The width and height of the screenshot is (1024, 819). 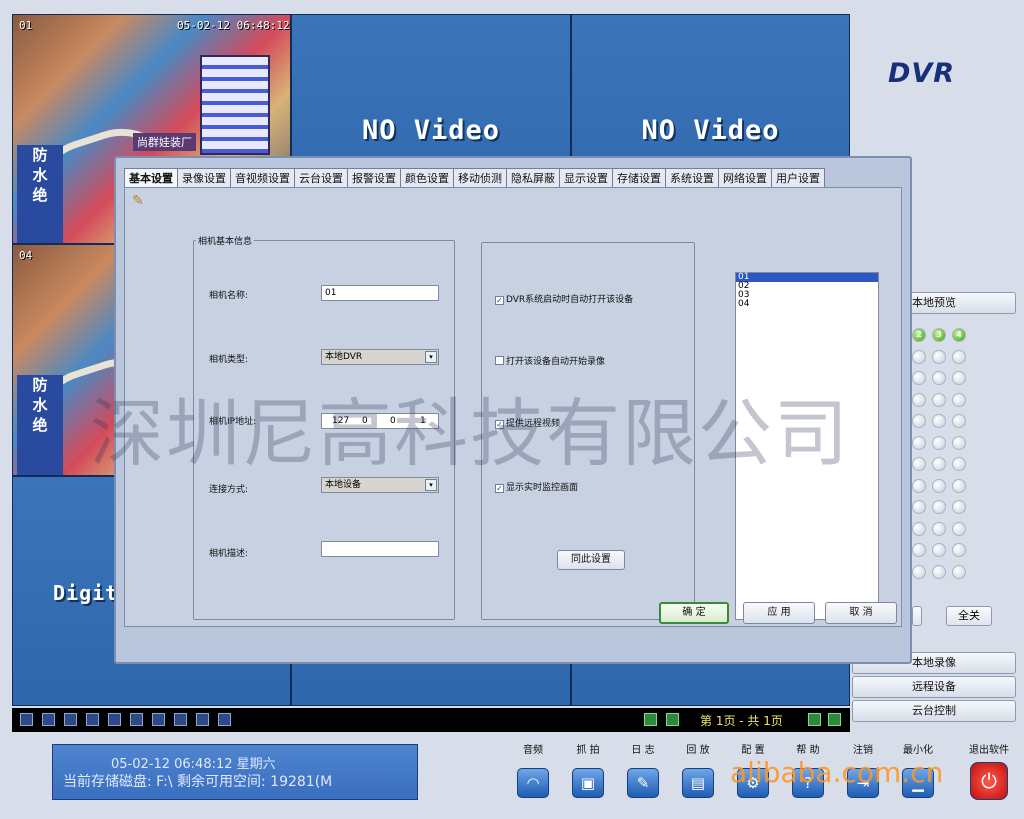 I want to click on layout-25-icon, so click(x=202, y=719).